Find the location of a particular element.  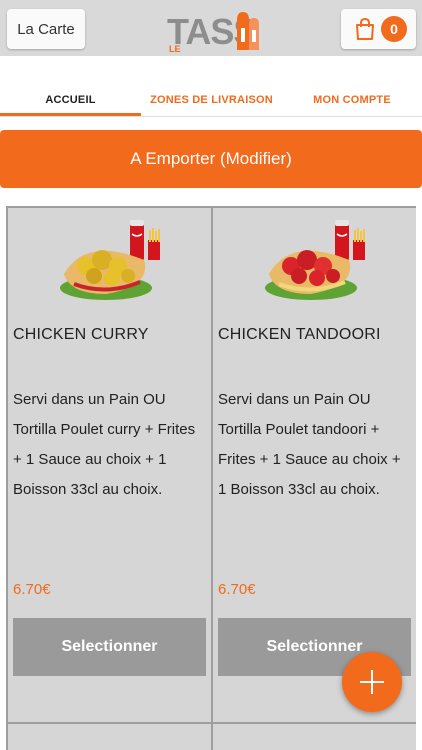

tab-mon-compte: MON COMPTE is located at coordinates (352, 100).